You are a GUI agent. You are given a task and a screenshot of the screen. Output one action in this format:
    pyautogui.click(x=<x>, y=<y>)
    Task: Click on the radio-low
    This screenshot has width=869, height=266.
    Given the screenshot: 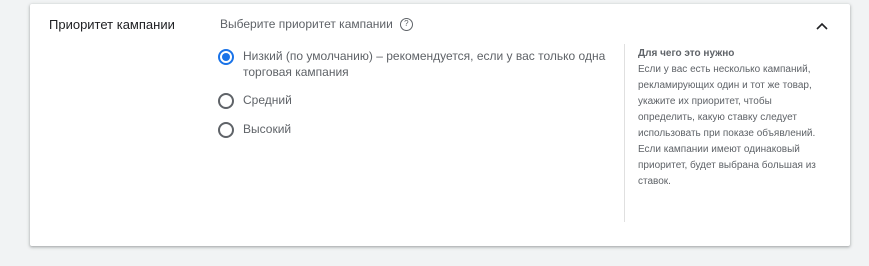 What is the action you would take?
    pyautogui.click(x=226, y=57)
    